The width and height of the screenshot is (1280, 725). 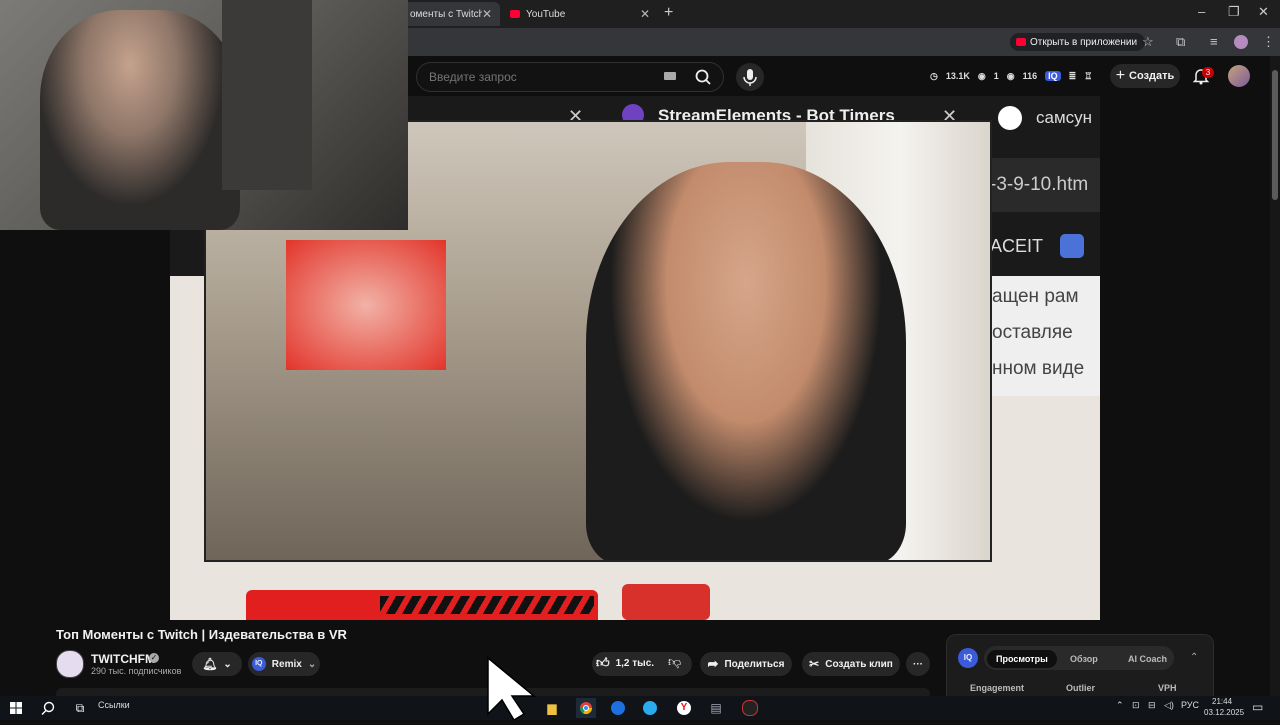 I want to click on open-in-app-button: Открыть в приложении, so click(x=1078, y=42).